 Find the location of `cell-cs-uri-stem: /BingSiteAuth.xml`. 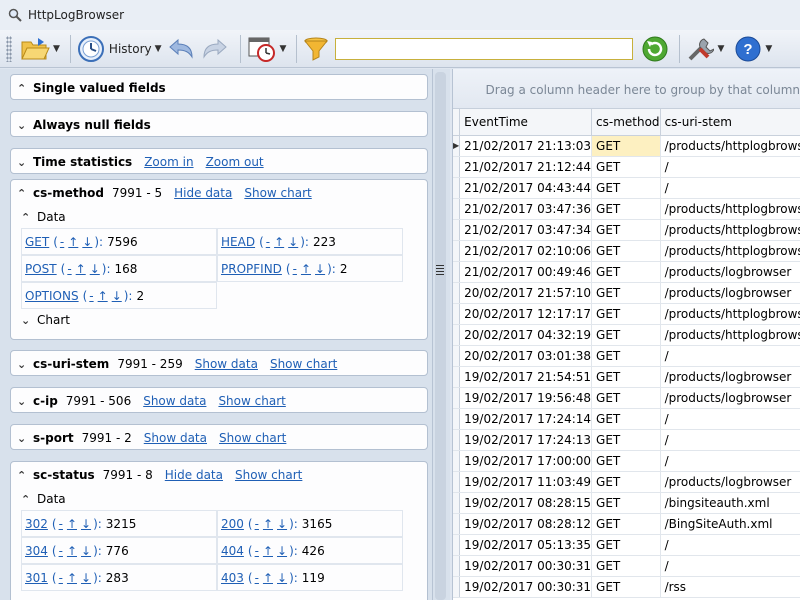

cell-cs-uri-stem: /BingSiteAuth.xml is located at coordinates (730, 524).